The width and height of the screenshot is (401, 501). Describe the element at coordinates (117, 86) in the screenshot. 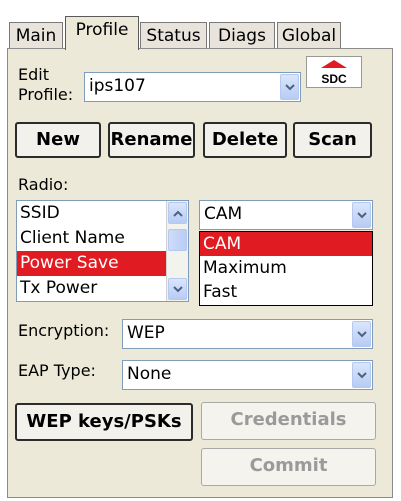

I see `edit-profile-value: ips107` at that location.